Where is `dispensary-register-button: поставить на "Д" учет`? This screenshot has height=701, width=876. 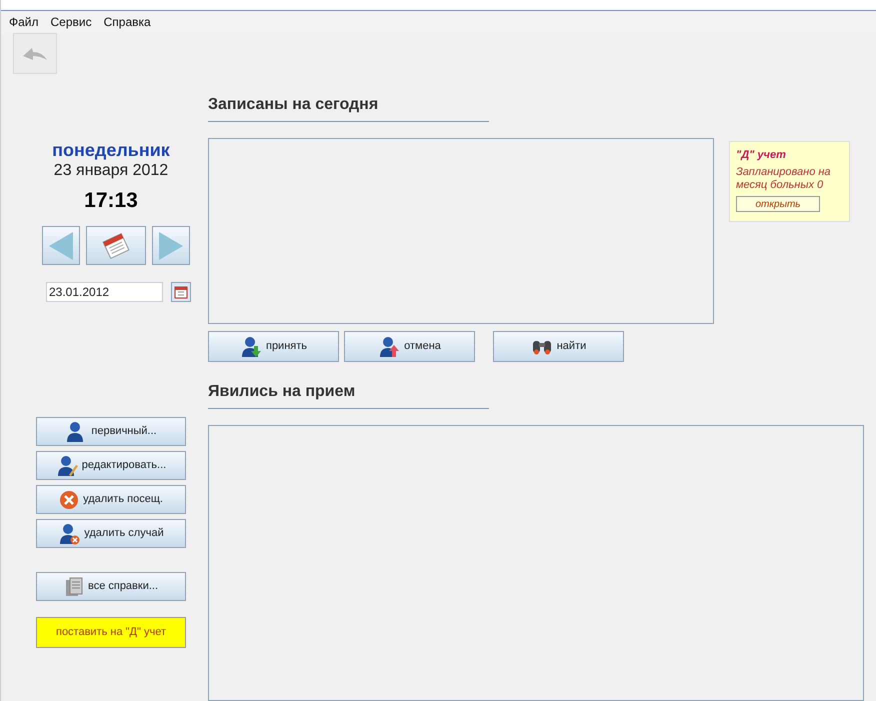
dispensary-register-button: поставить на "Д" учет is located at coordinates (111, 632).